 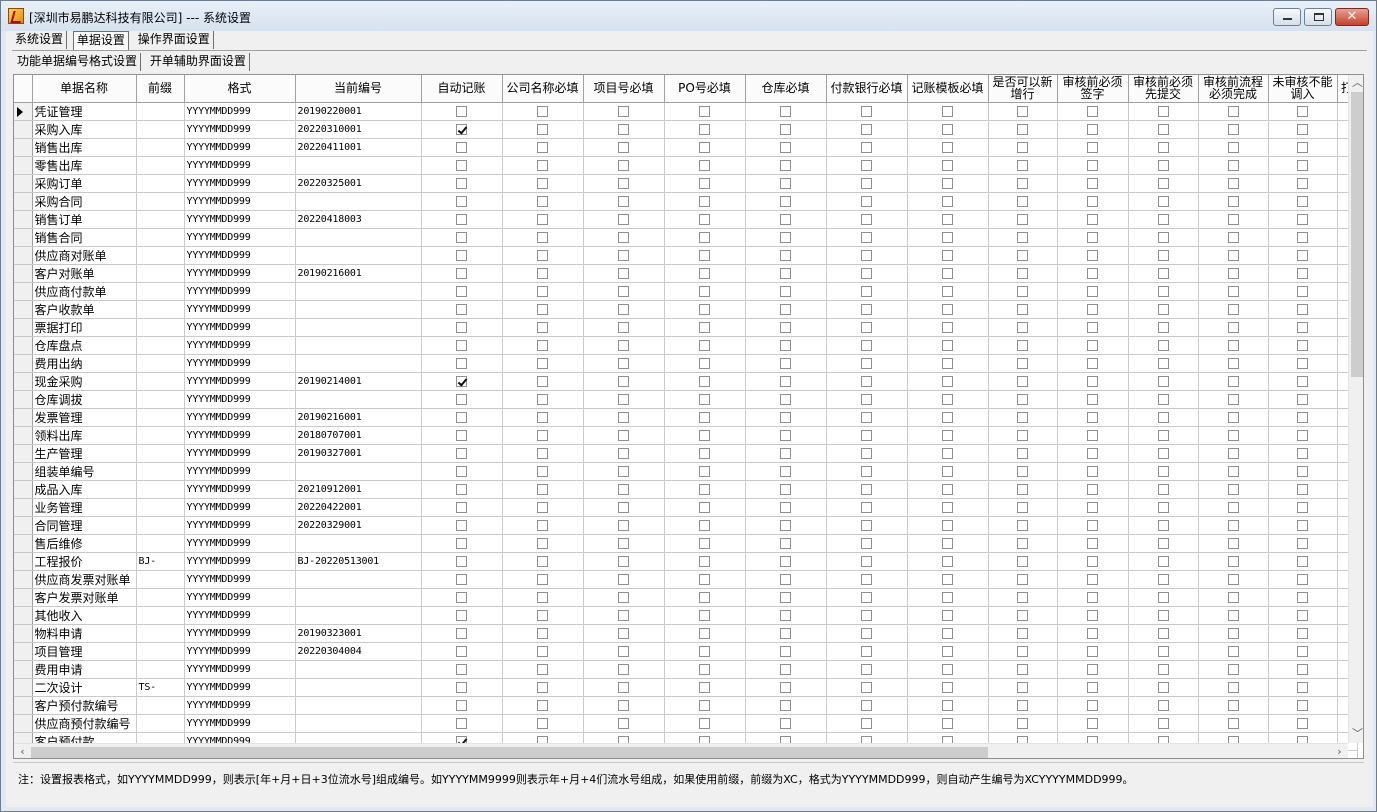 What do you see at coordinates (84, 705) in the screenshot?
I see `doc-name-cell: 客户预付款编号` at bounding box center [84, 705].